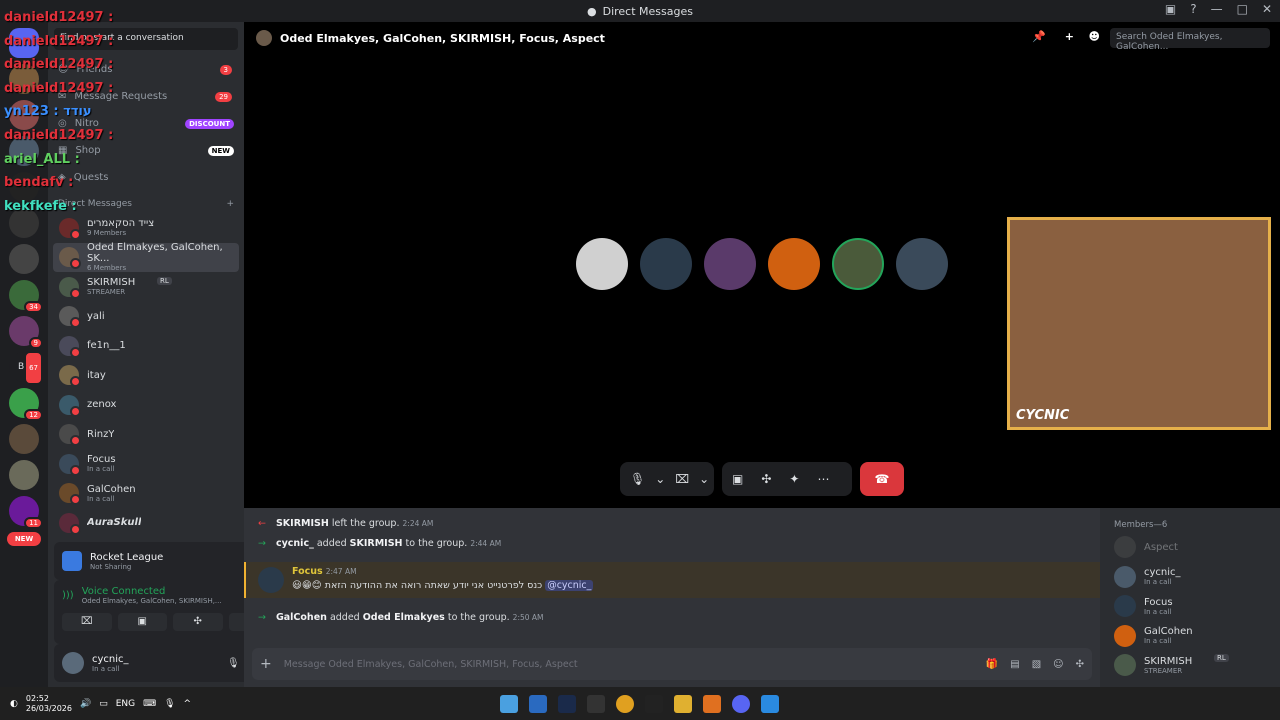  I want to click on member-item: GalCohen In a call, so click(1153, 635).